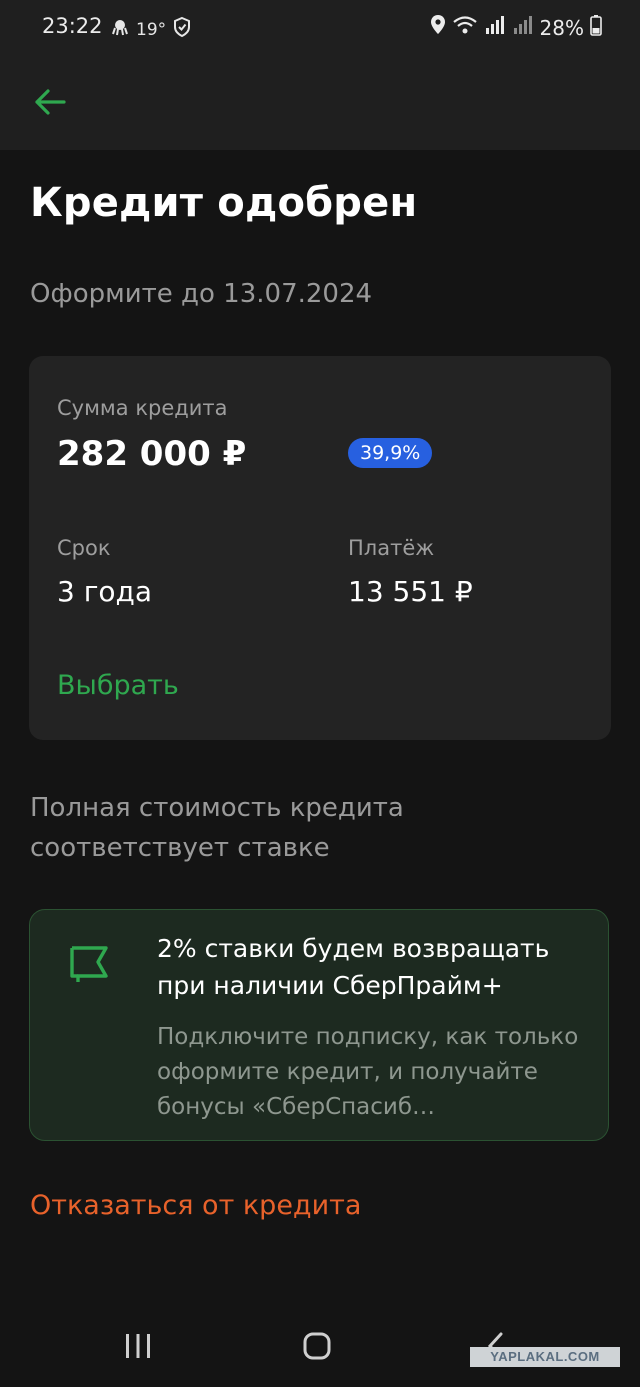 The image size is (640, 1387). Describe the element at coordinates (320, 103) in the screenshot. I see `app-bar` at that location.